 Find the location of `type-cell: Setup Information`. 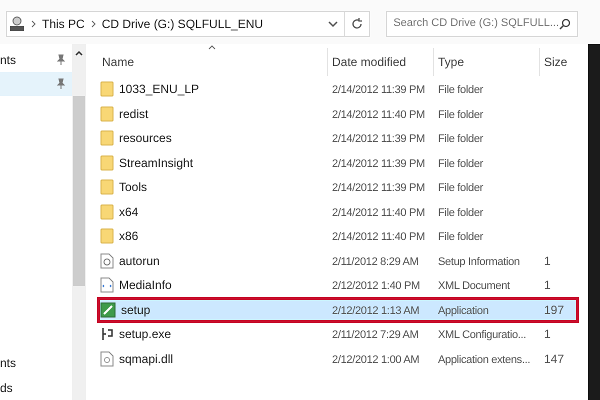

type-cell: Setup Information is located at coordinates (479, 262).